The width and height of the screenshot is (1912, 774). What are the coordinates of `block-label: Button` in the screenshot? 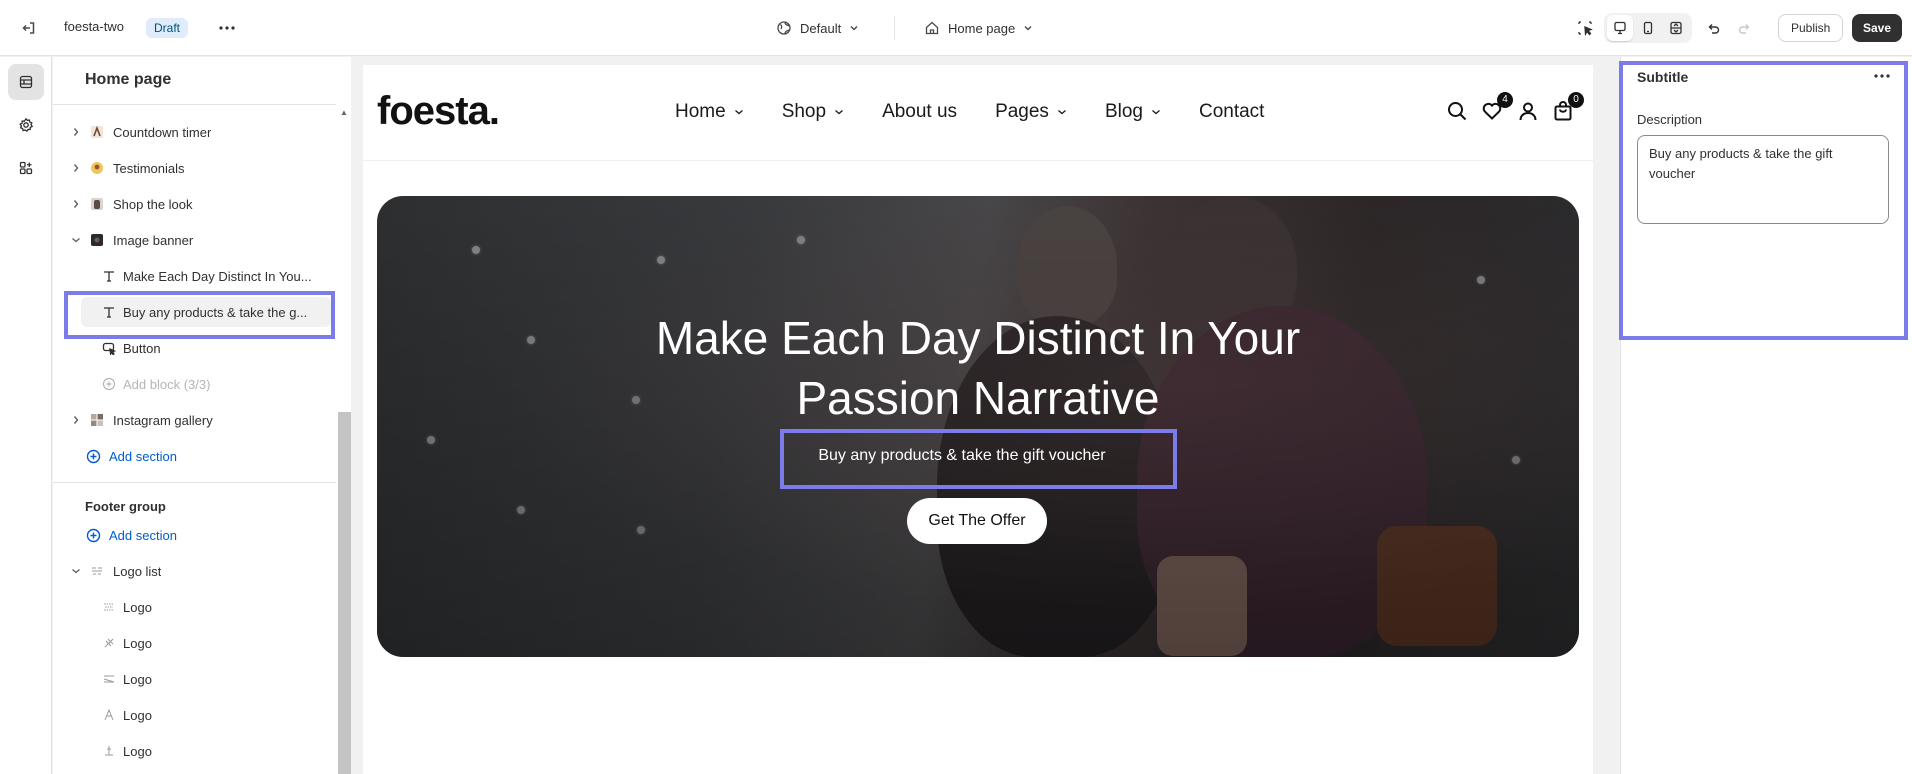 It's located at (142, 348).